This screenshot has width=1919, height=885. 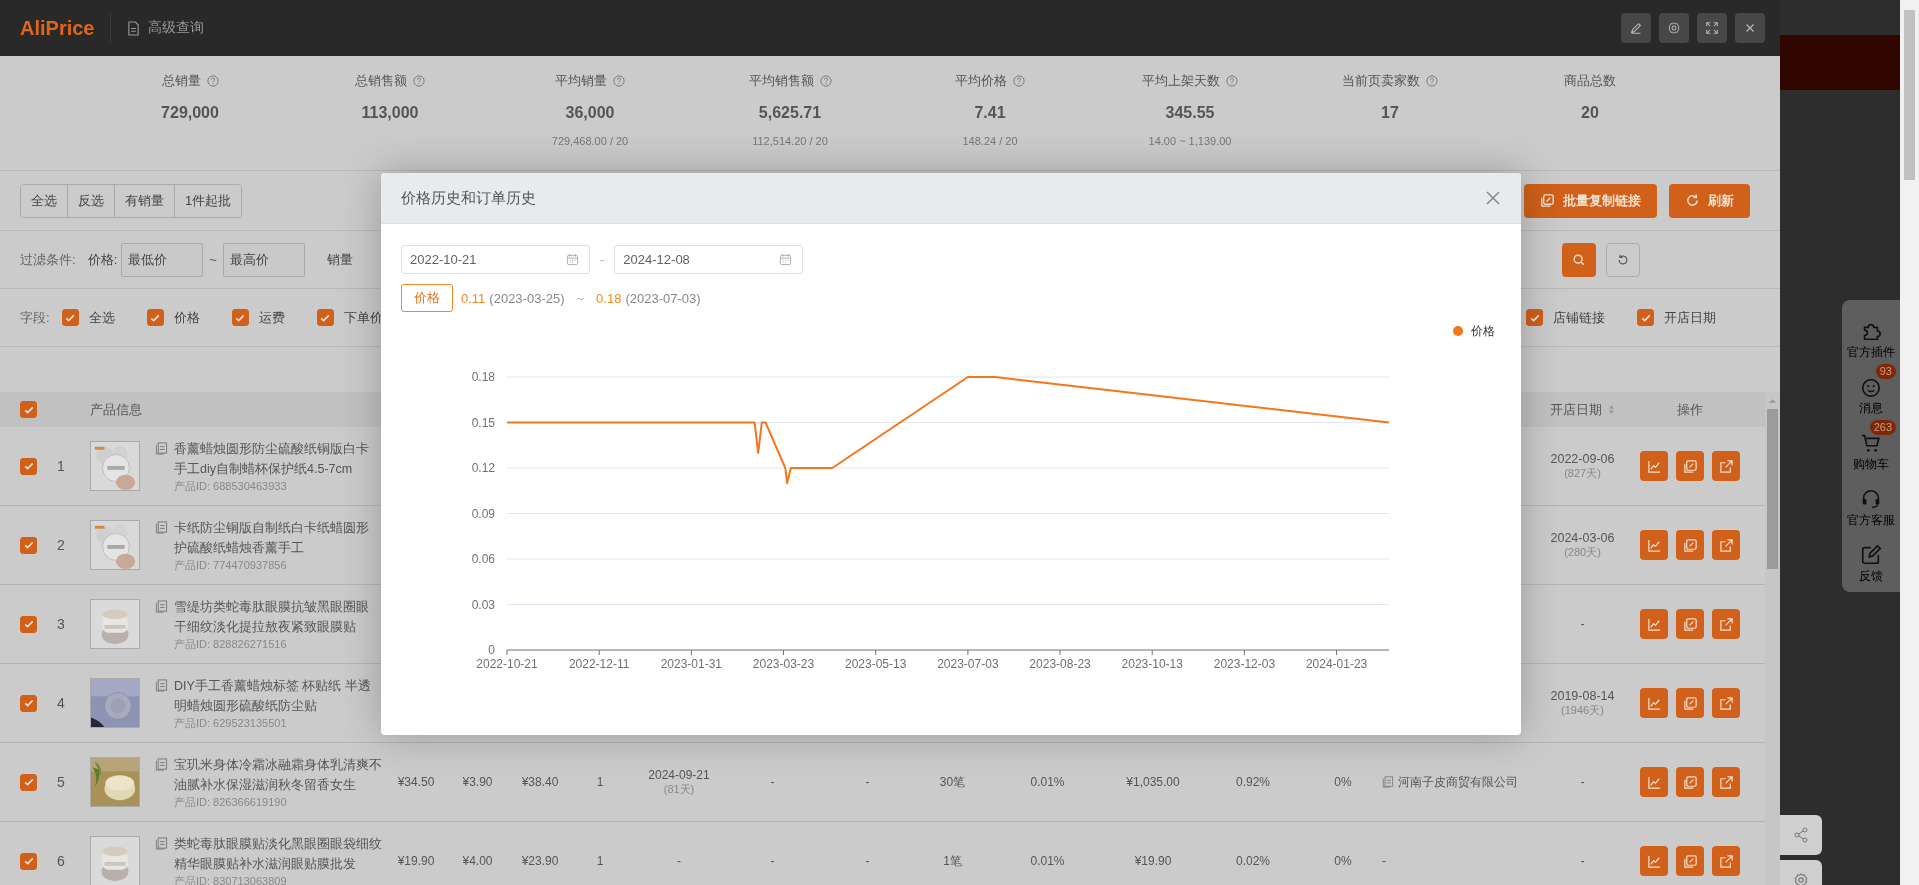 I want to click on stat-detail: 14.00 ~ 1,139.00, so click(x=1190, y=141).